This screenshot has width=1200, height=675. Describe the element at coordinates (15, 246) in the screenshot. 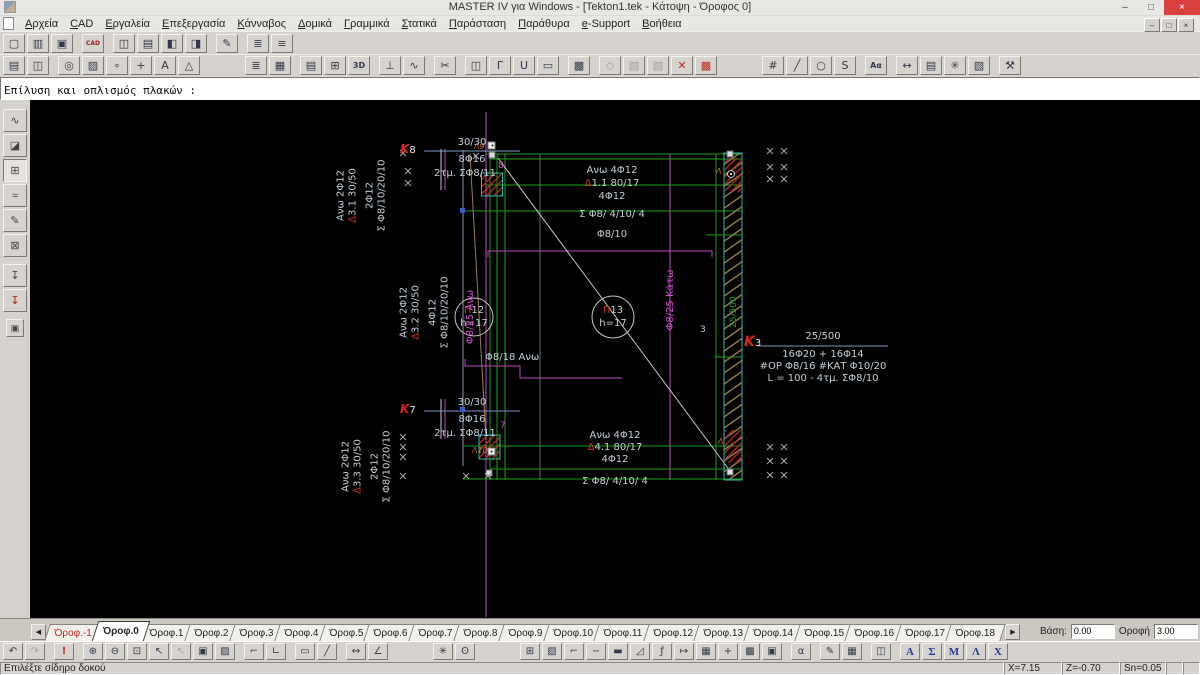

I see `slab-delete-button: ⊠` at that location.